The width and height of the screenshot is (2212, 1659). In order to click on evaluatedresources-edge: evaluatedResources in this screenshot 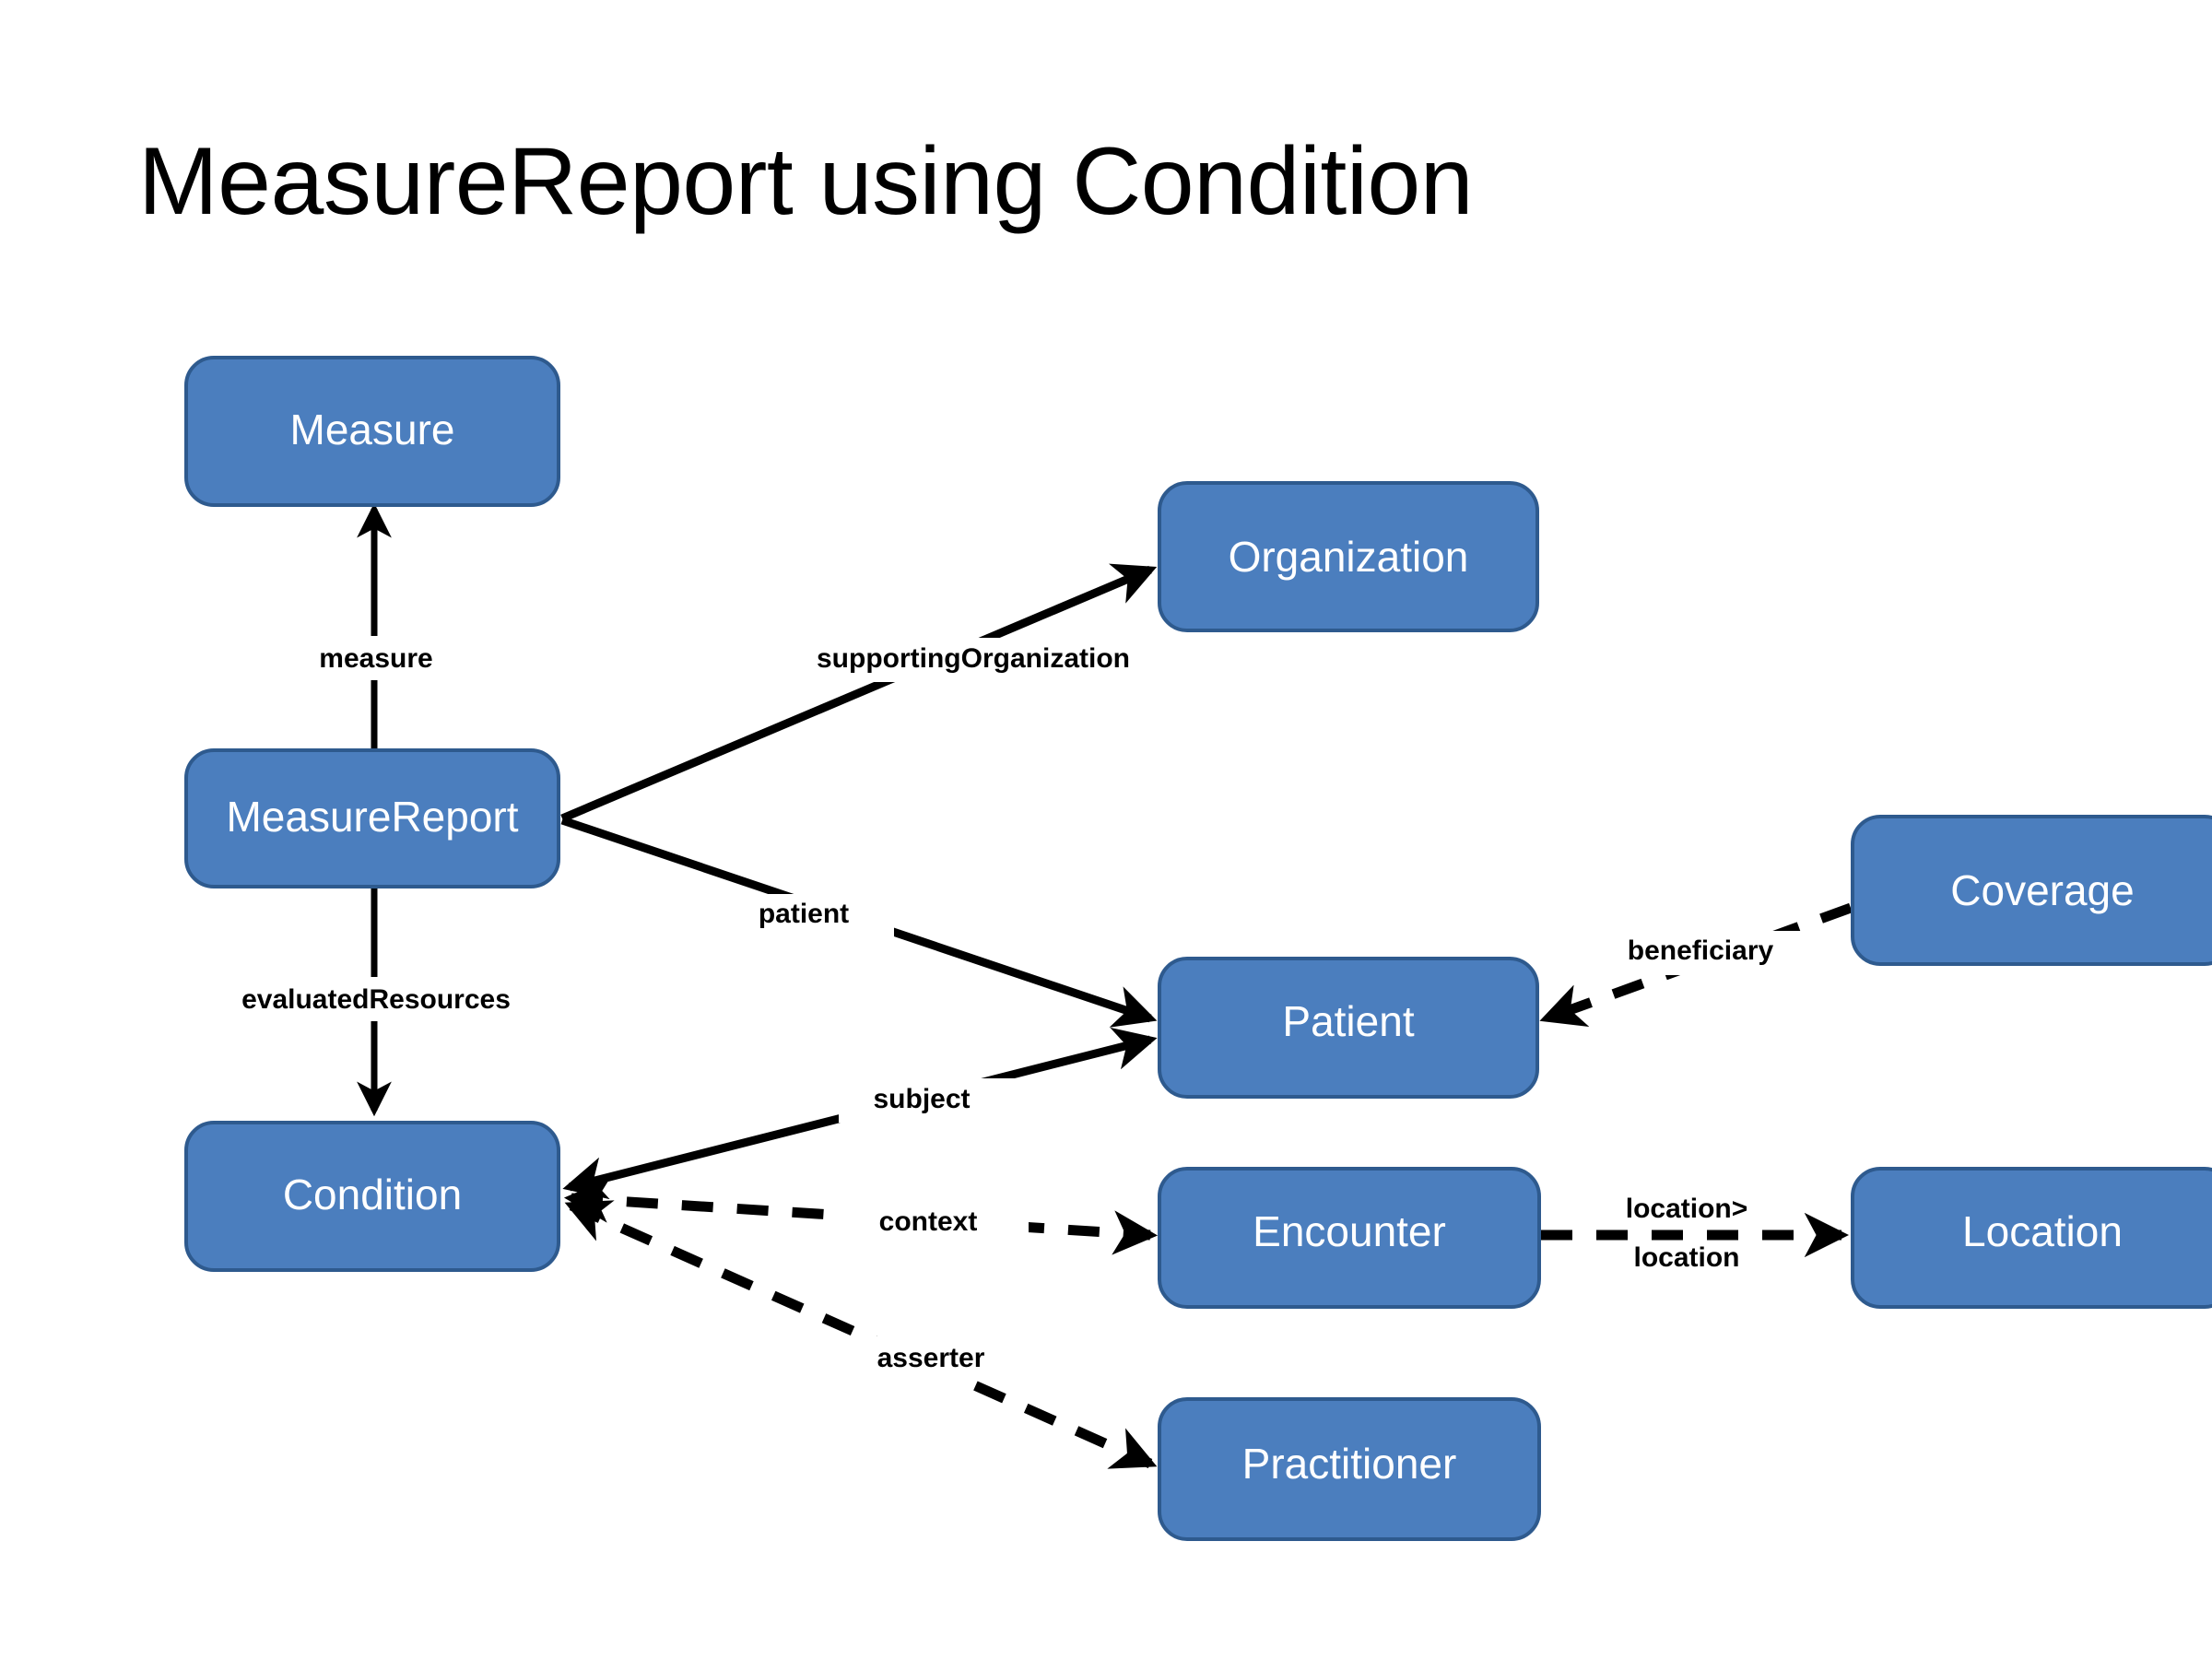, I will do `click(375, 1001)`.